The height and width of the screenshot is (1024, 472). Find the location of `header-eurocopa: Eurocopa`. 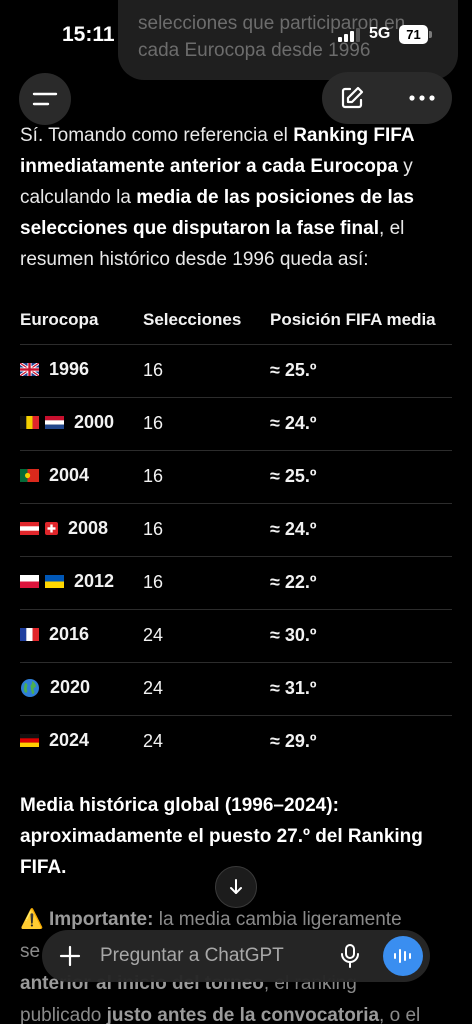

header-eurocopa: Eurocopa is located at coordinates (59, 319).